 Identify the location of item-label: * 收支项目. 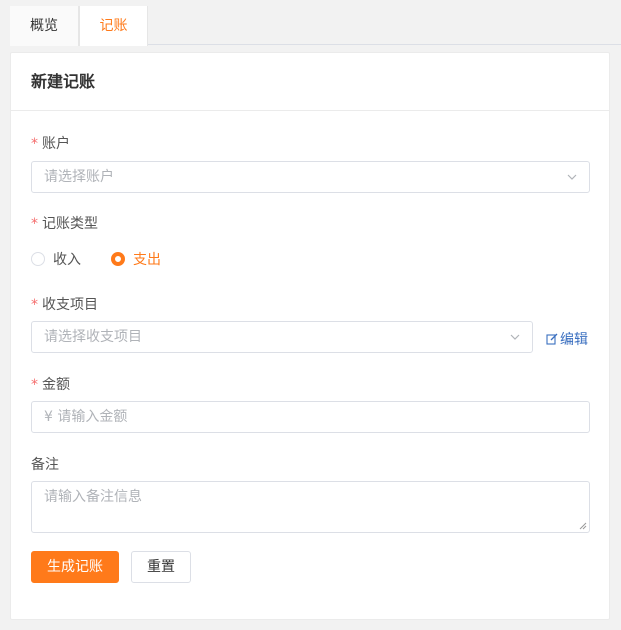
(64, 305).